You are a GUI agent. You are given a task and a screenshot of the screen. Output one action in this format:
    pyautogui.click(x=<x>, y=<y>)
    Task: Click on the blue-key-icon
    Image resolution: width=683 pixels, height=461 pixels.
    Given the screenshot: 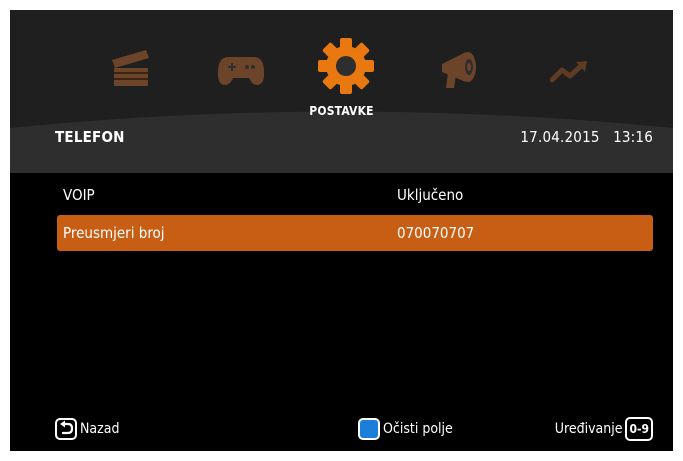 What is the action you would take?
    pyautogui.click(x=369, y=429)
    